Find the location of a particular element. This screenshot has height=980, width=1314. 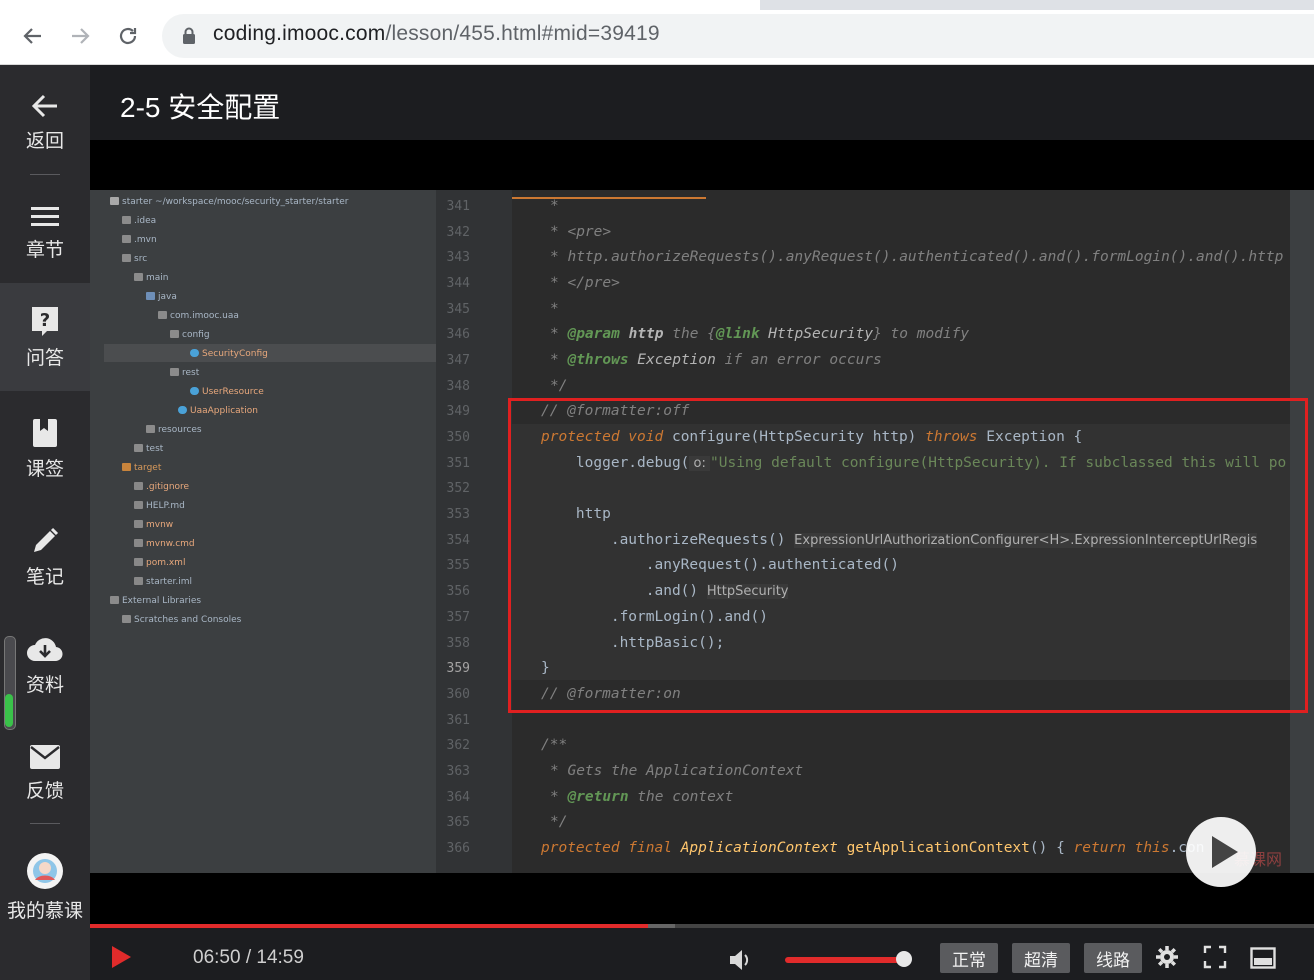

line-number: 341 is located at coordinates (458, 206).